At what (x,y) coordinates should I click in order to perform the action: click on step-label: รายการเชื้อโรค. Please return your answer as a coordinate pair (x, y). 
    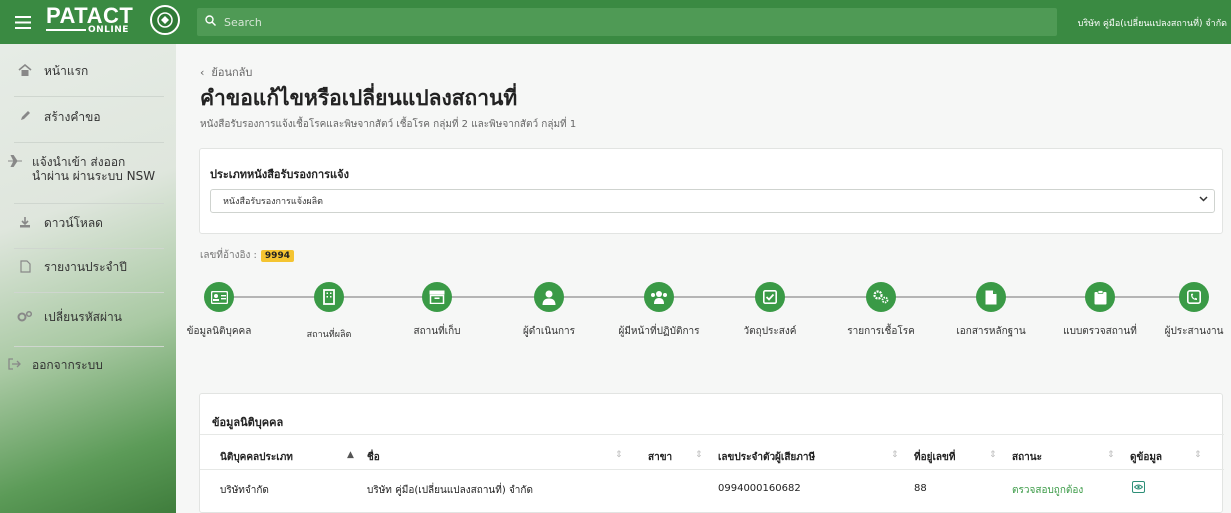
    Looking at the image, I should click on (881, 331).